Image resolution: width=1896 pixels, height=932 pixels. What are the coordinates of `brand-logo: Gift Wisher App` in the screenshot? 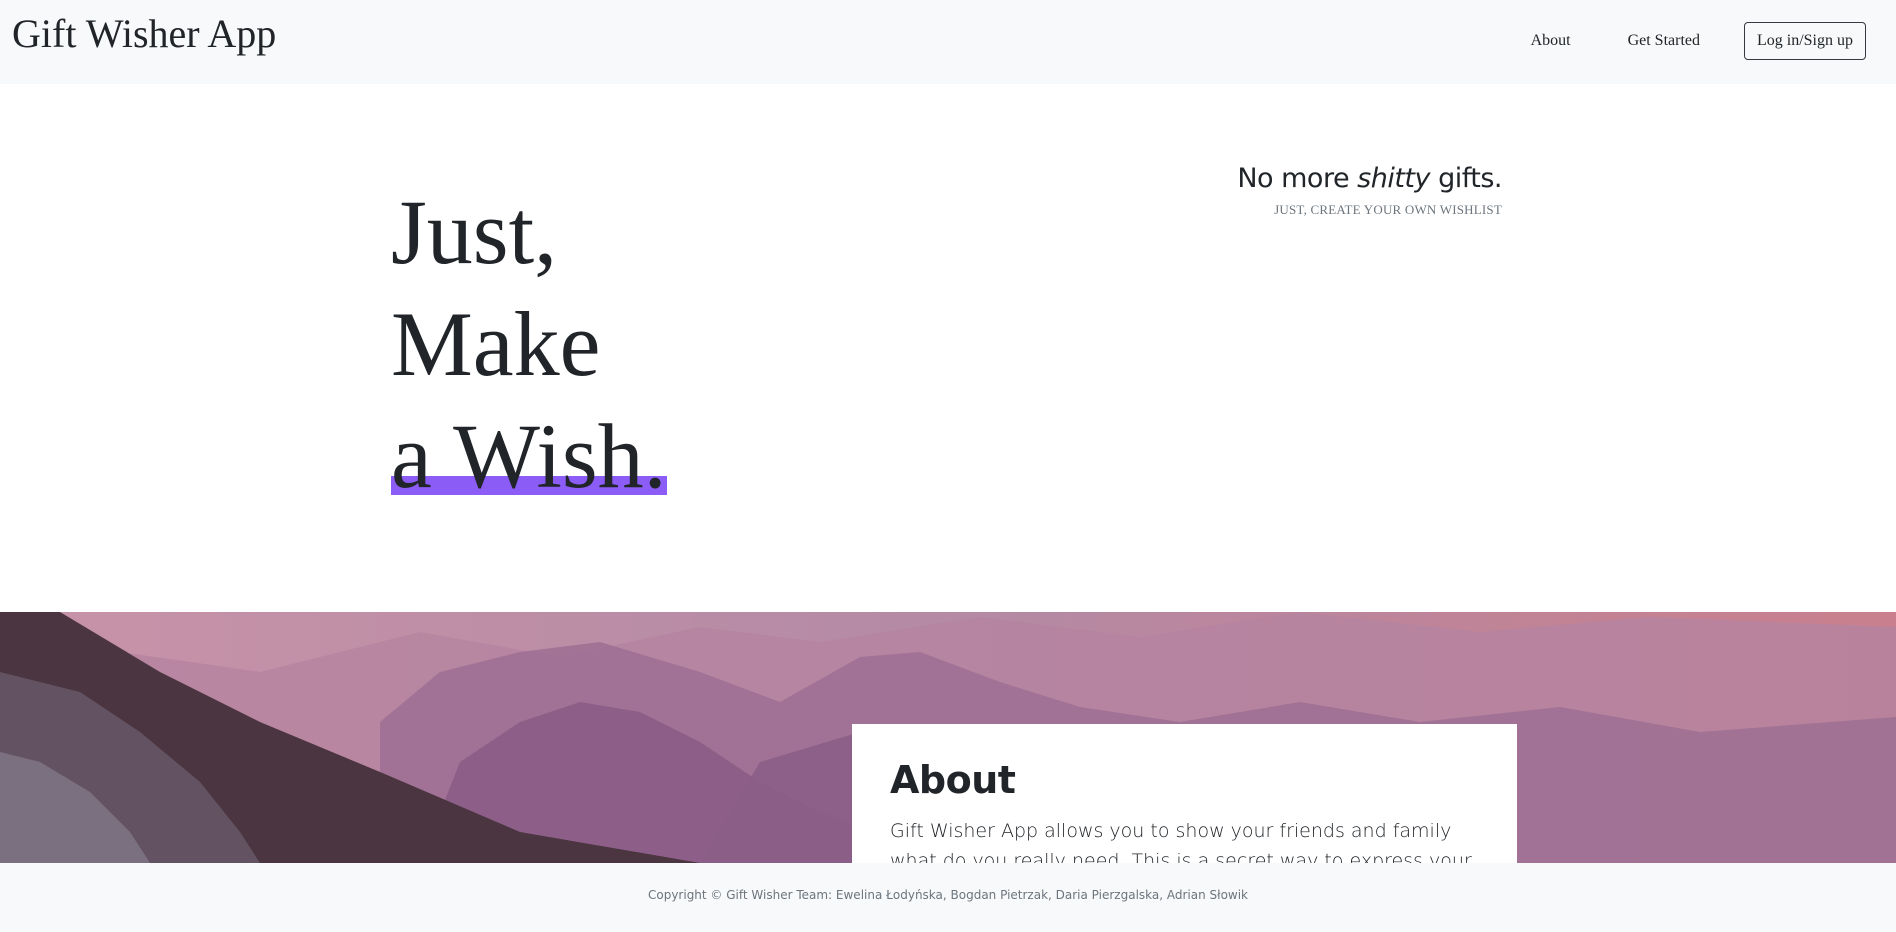 It's located at (144, 34).